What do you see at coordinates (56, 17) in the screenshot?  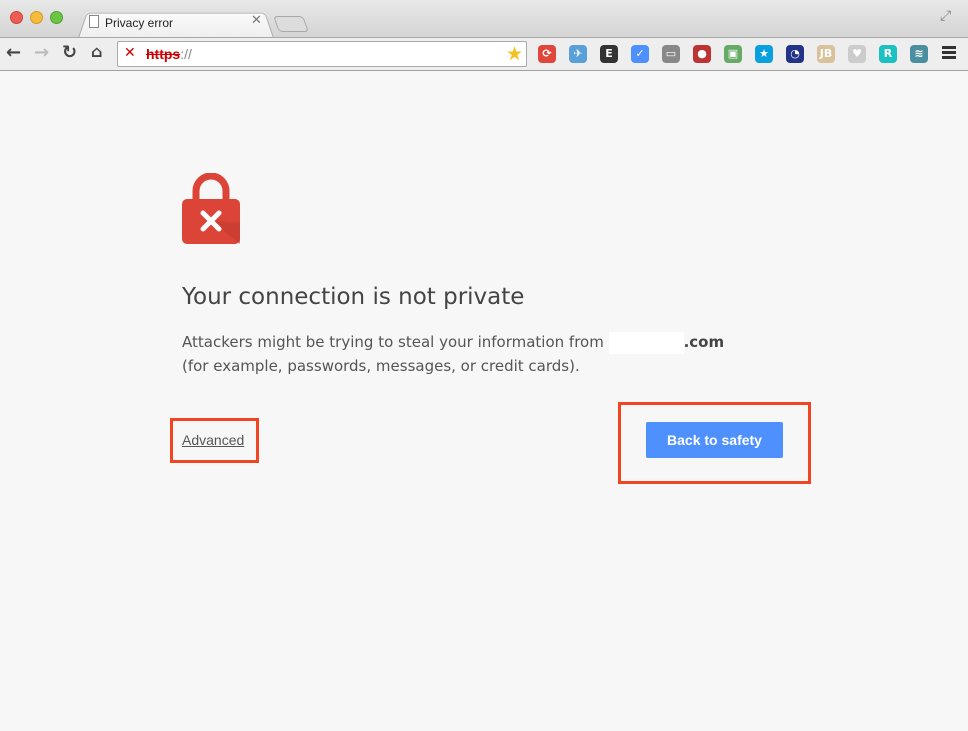 I see `maximize-window-button` at bounding box center [56, 17].